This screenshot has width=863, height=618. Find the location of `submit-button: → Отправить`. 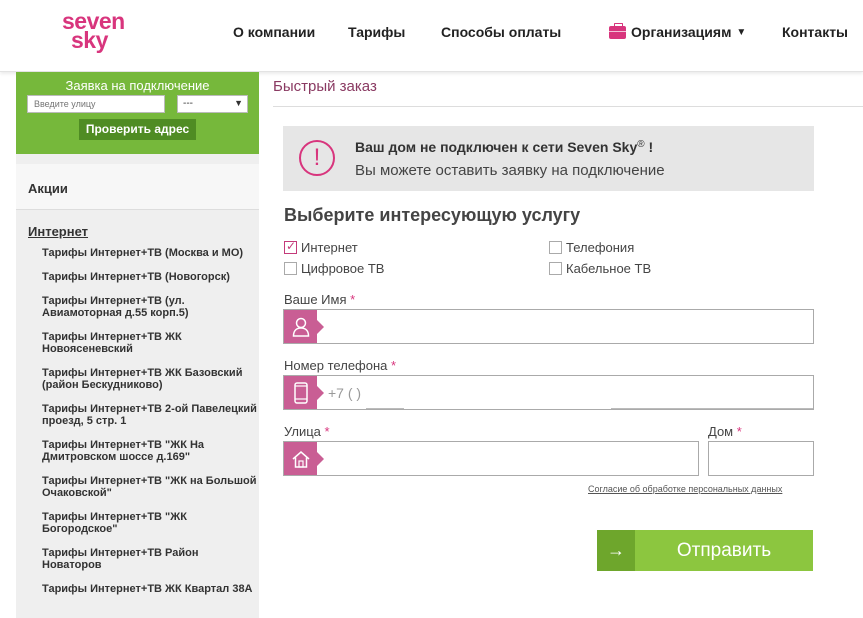

submit-button: → Отправить is located at coordinates (705, 550).